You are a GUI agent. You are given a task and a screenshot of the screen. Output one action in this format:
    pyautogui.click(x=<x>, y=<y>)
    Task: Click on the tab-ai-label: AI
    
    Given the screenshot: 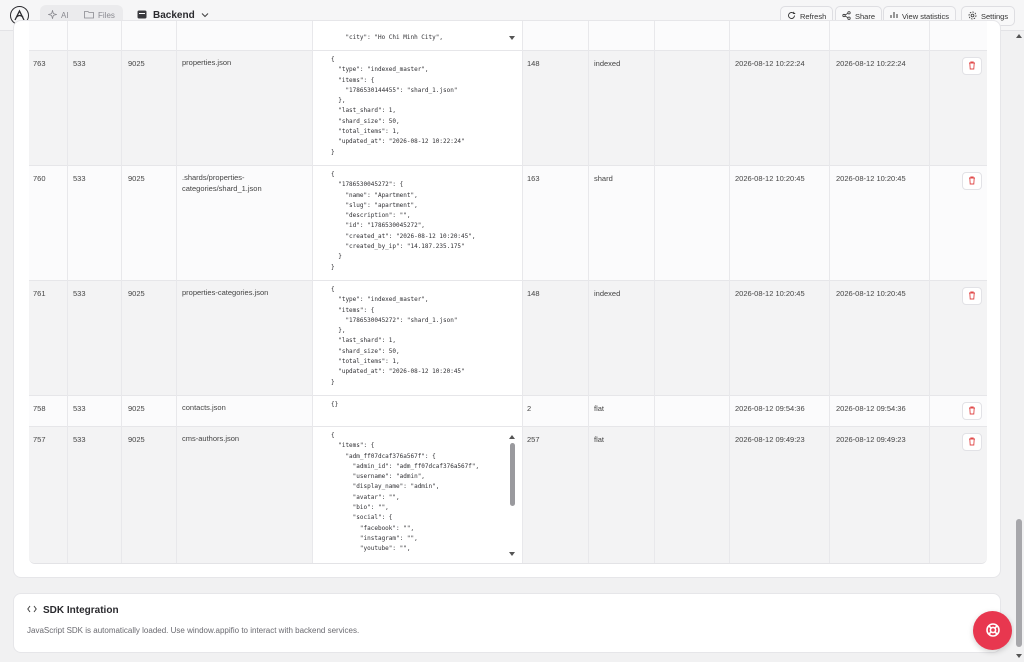 What is the action you would take?
    pyautogui.click(x=65, y=15)
    